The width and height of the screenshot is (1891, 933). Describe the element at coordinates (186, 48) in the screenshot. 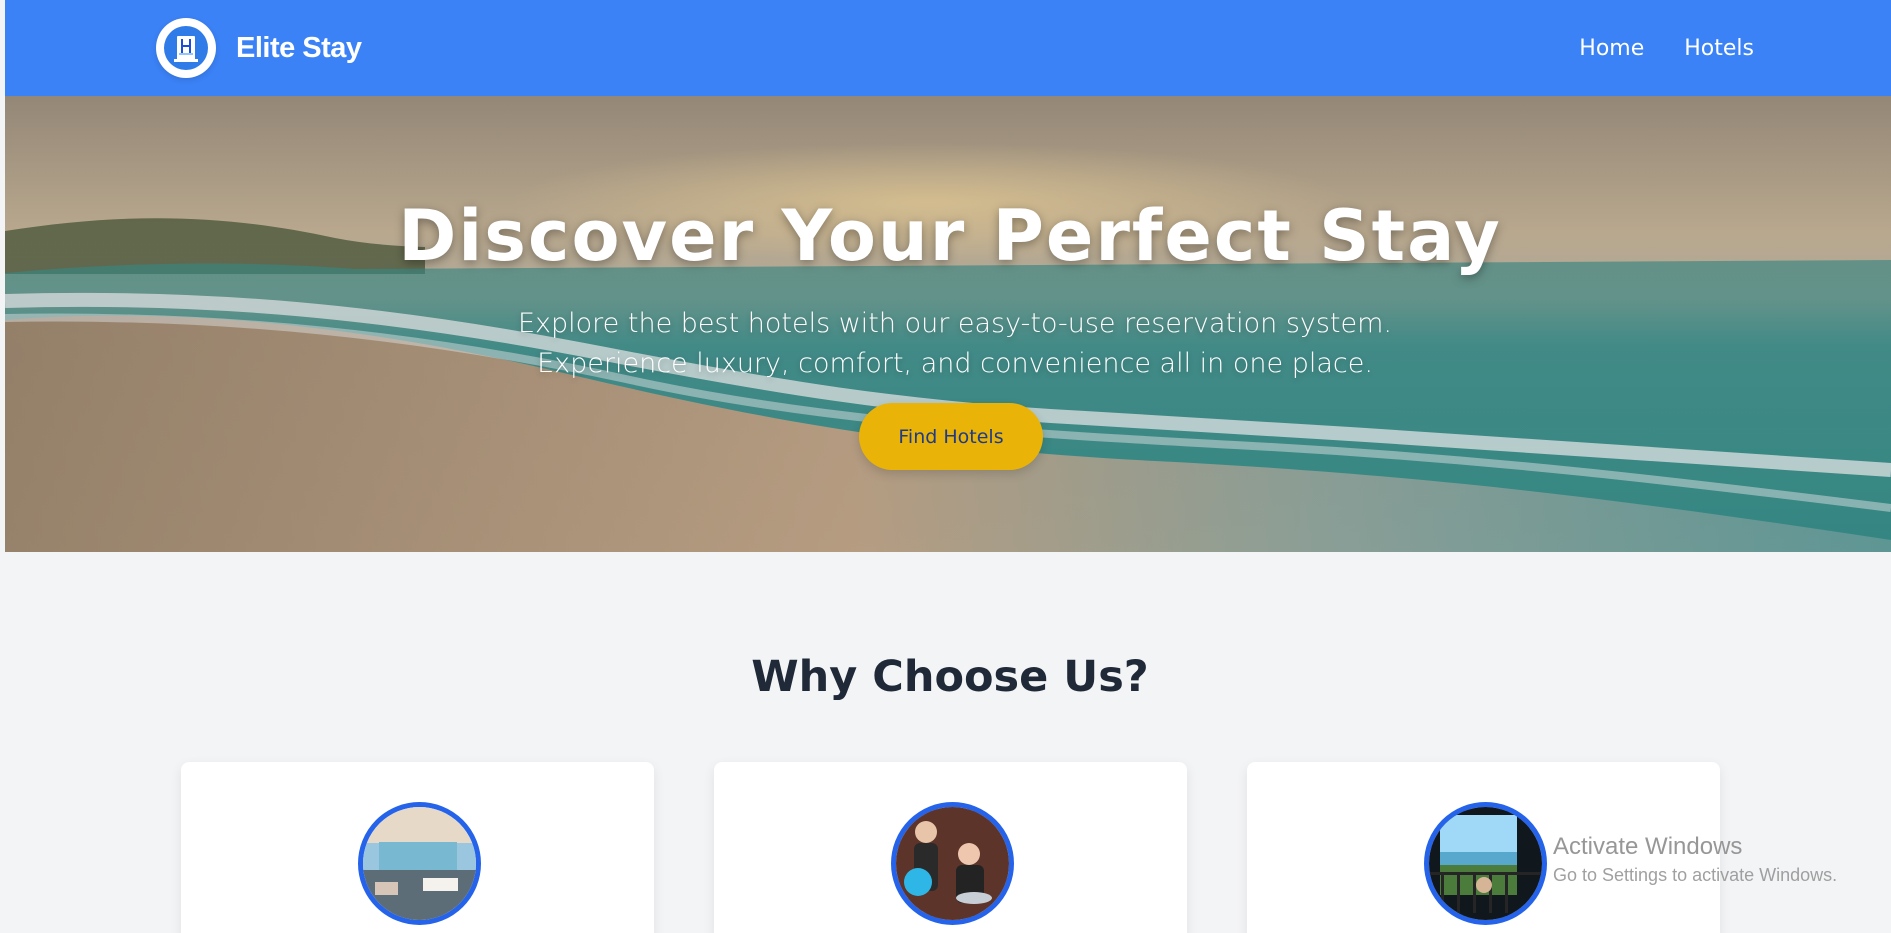

I see `hotel-logo-icon` at that location.